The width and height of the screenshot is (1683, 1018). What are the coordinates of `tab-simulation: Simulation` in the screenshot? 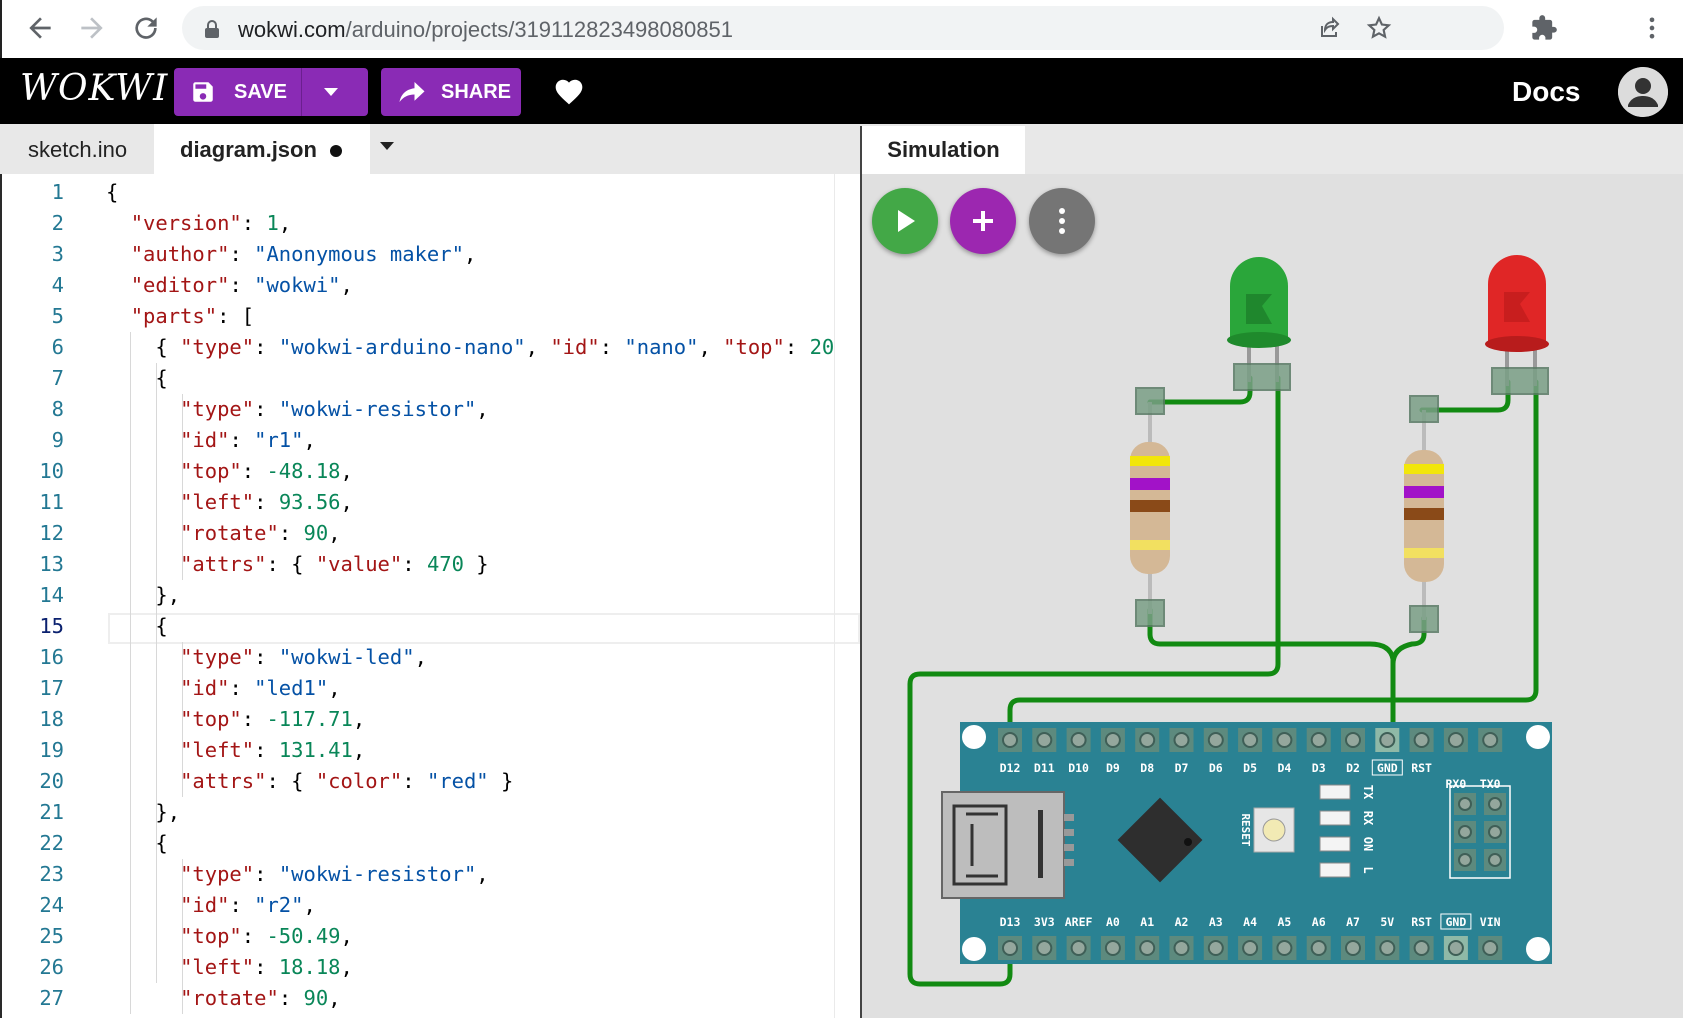 It's located at (942, 150).